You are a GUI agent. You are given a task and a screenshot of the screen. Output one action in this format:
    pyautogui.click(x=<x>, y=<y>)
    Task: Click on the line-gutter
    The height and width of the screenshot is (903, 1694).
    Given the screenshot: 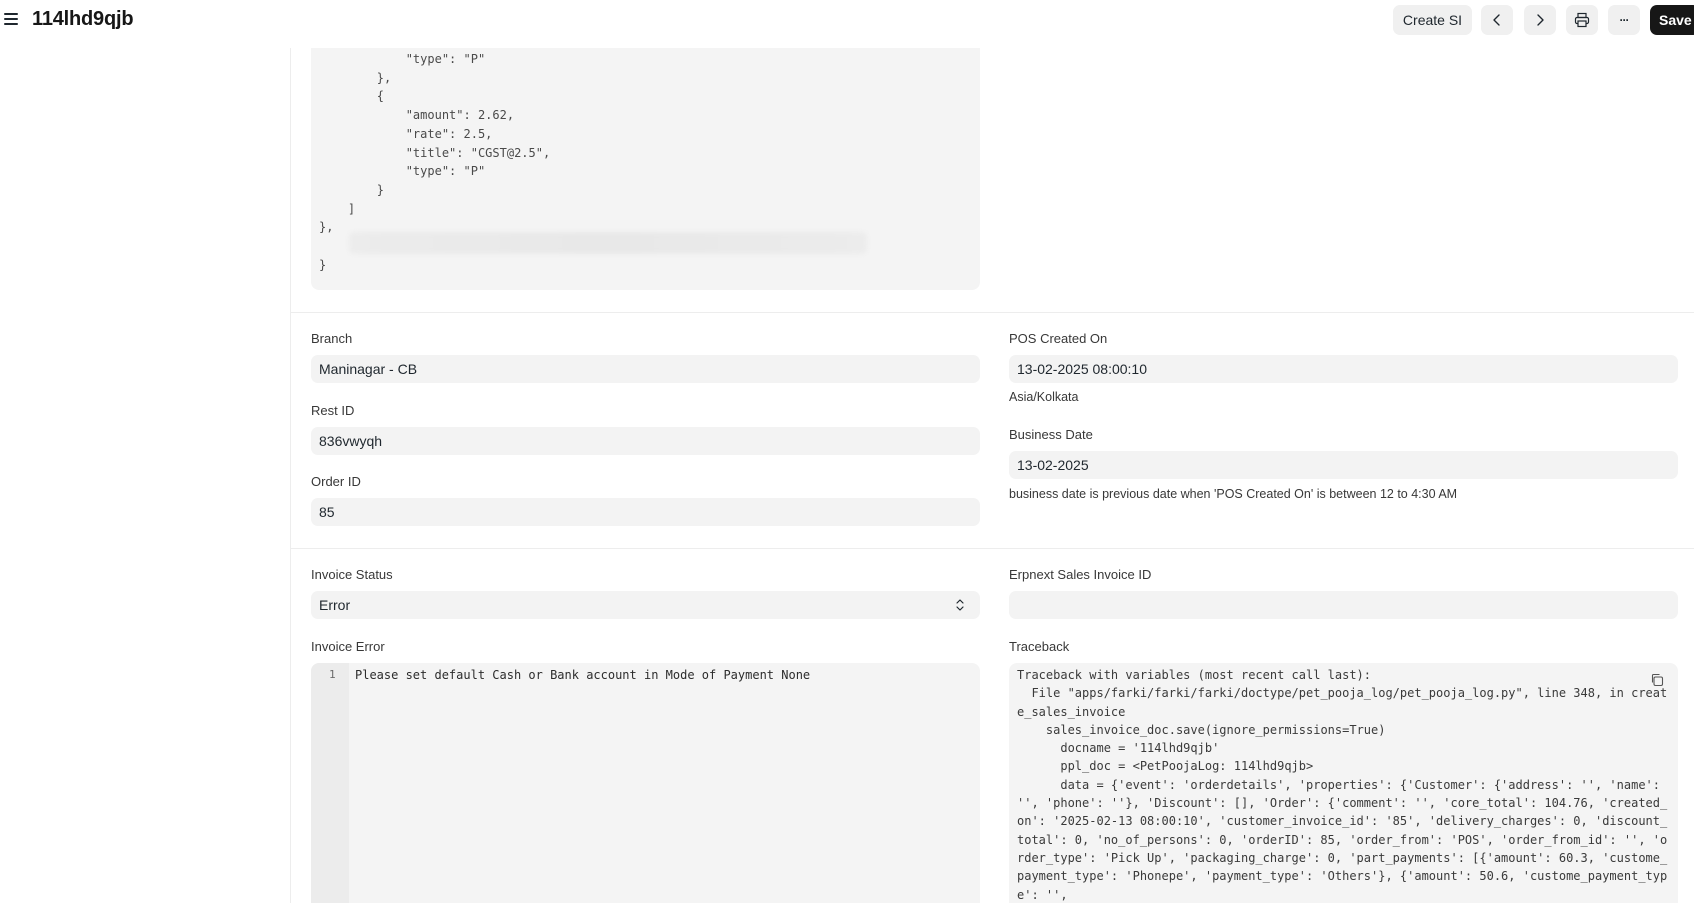 What is the action you would take?
    pyautogui.click(x=330, y=783)
    